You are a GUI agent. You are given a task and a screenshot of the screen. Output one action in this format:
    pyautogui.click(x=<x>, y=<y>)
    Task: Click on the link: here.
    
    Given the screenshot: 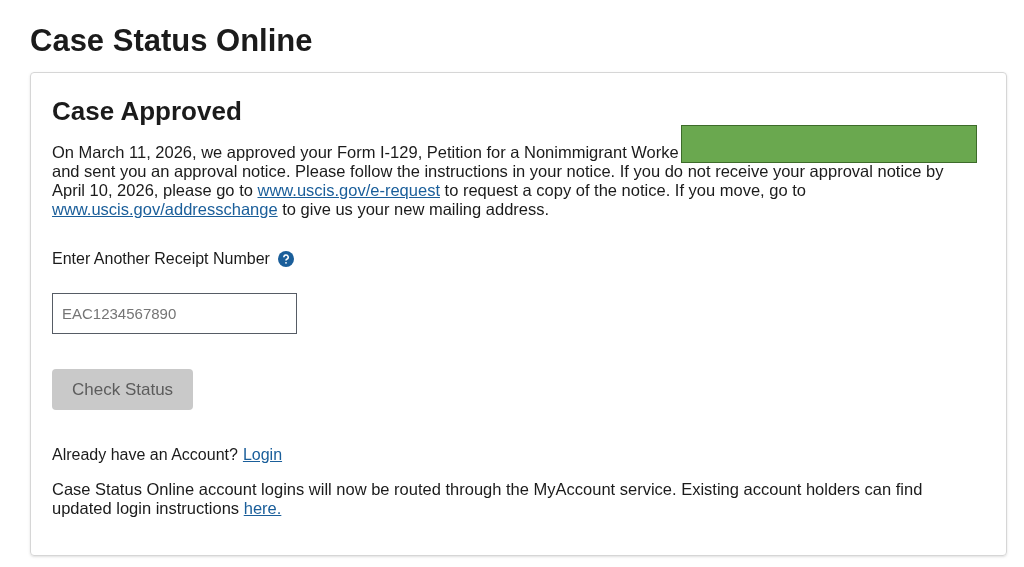 What is the action you would take?
    pyautogui.click(x=262, y=508)
    